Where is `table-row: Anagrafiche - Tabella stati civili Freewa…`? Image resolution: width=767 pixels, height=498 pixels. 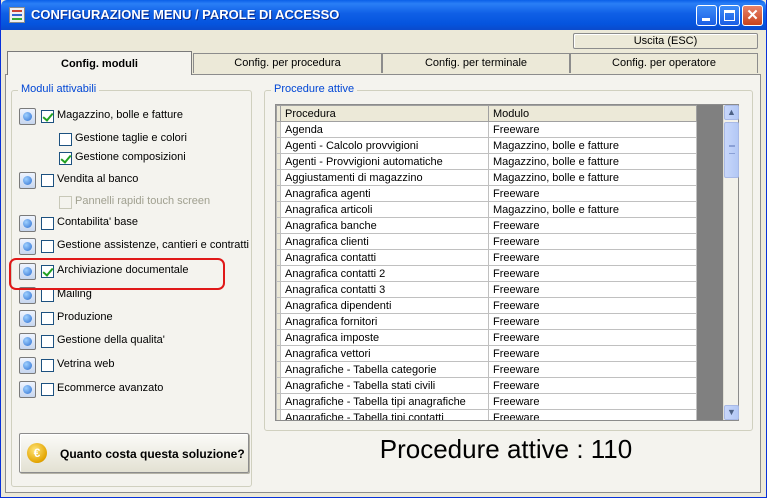
table-row: Anagrafiche - Tabella stati civili Freewa… is located at coordinates (486, 385).